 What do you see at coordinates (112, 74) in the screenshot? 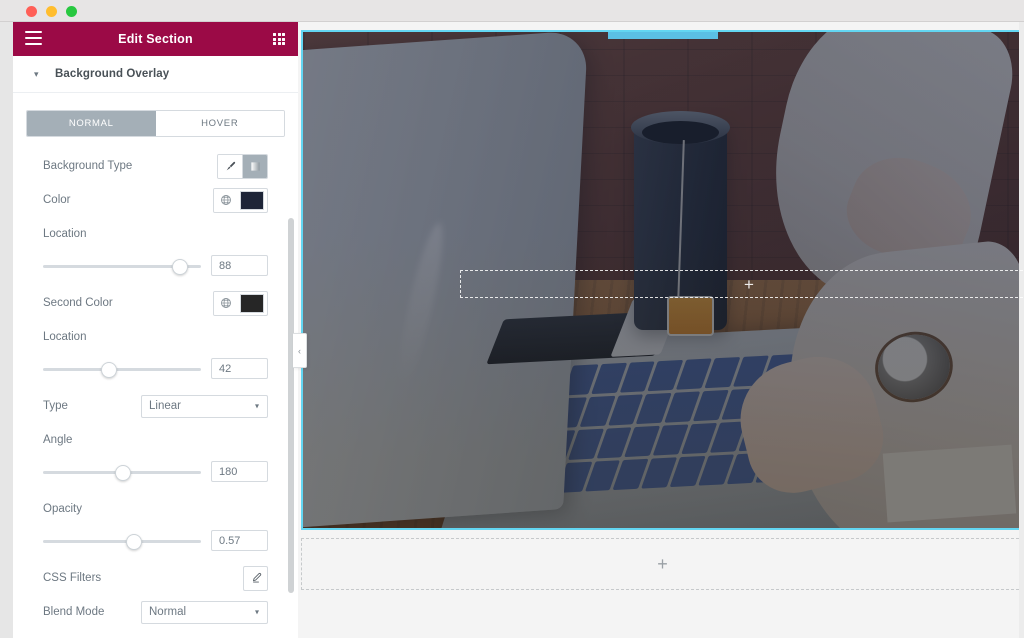
I see `section-title: Background Overlay` at bounding box center [112, 74].